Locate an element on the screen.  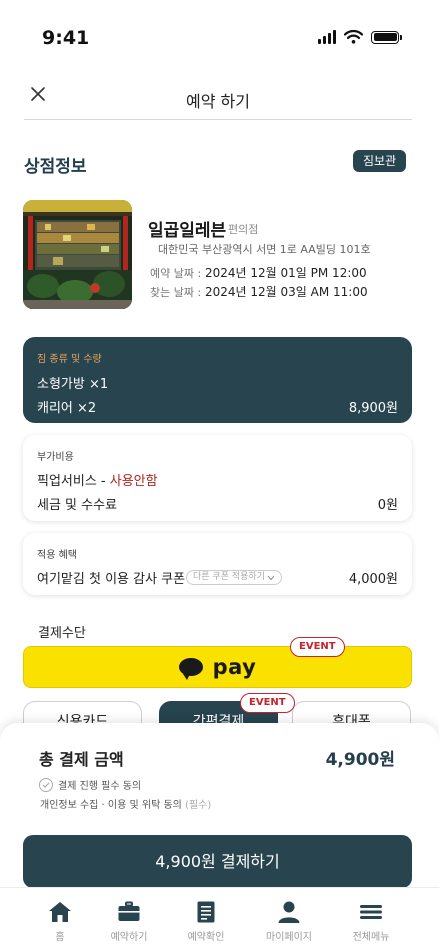
pickup-service-row: 픽업서비스 - 사용안함 is located at coordinates (97, 479).